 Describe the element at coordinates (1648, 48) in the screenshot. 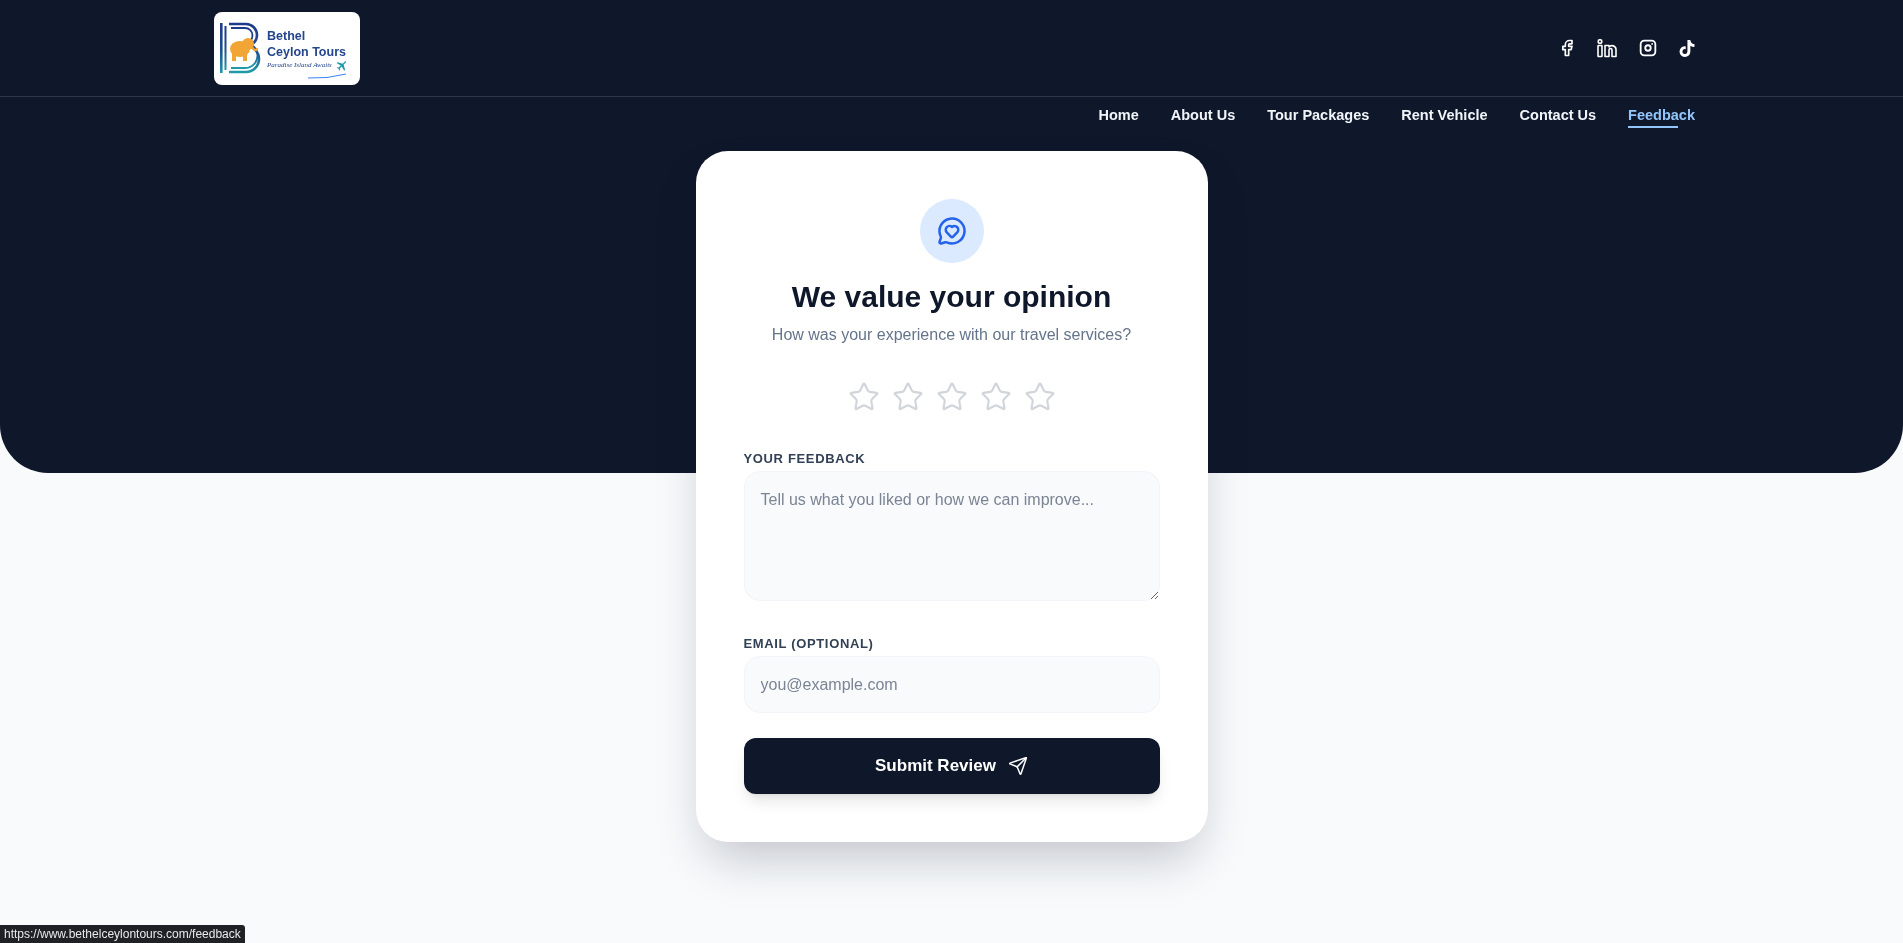

I see `instagram-icon` at that location.